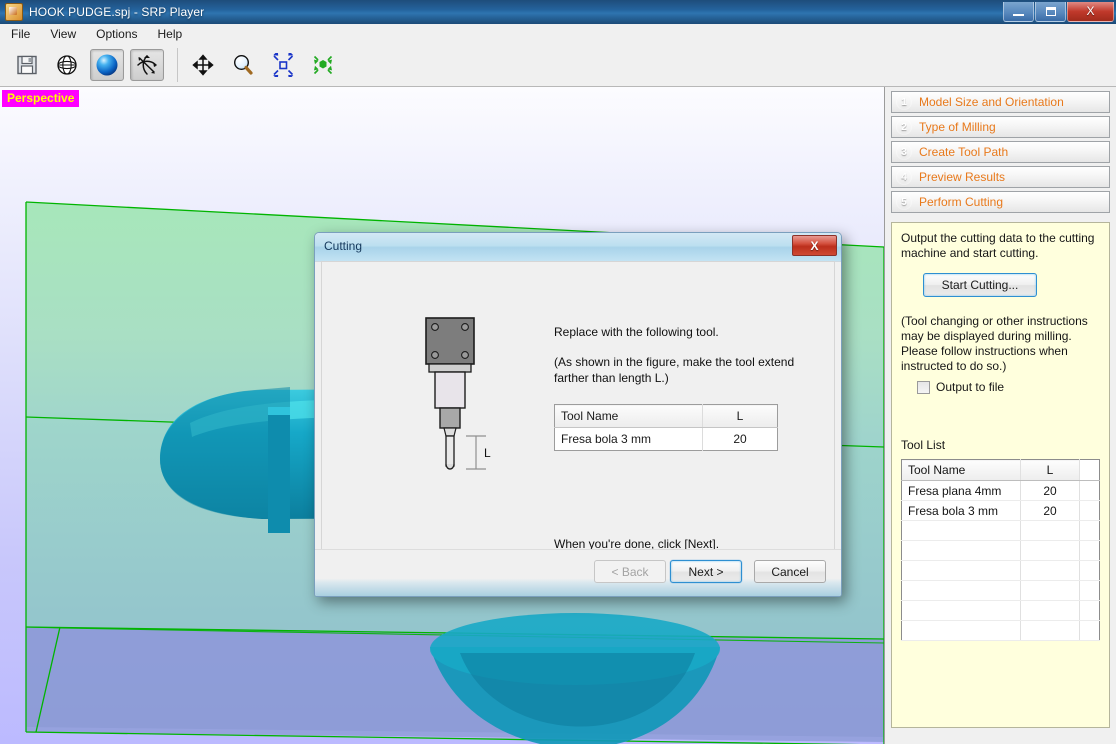  What do you see at coordinates (630, 571) in the screenshot?
I see `back-button: < Back` at bounding box center [630, 571].